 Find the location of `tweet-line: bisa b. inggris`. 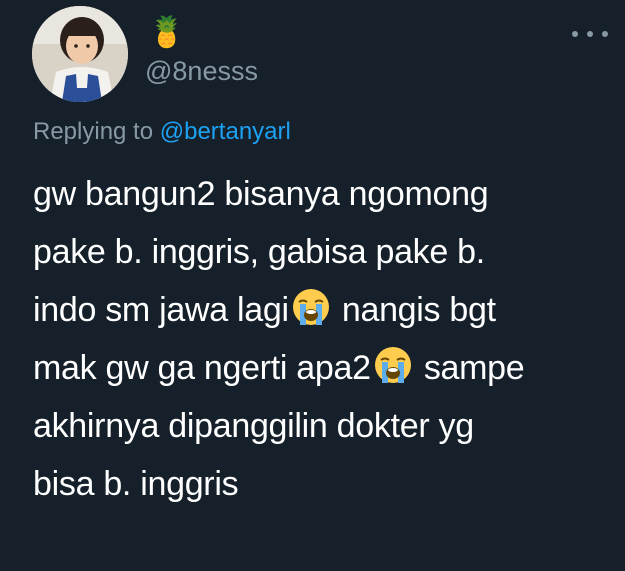

tweet-line: bisa b. inggris is located at coordinates (320, 484).